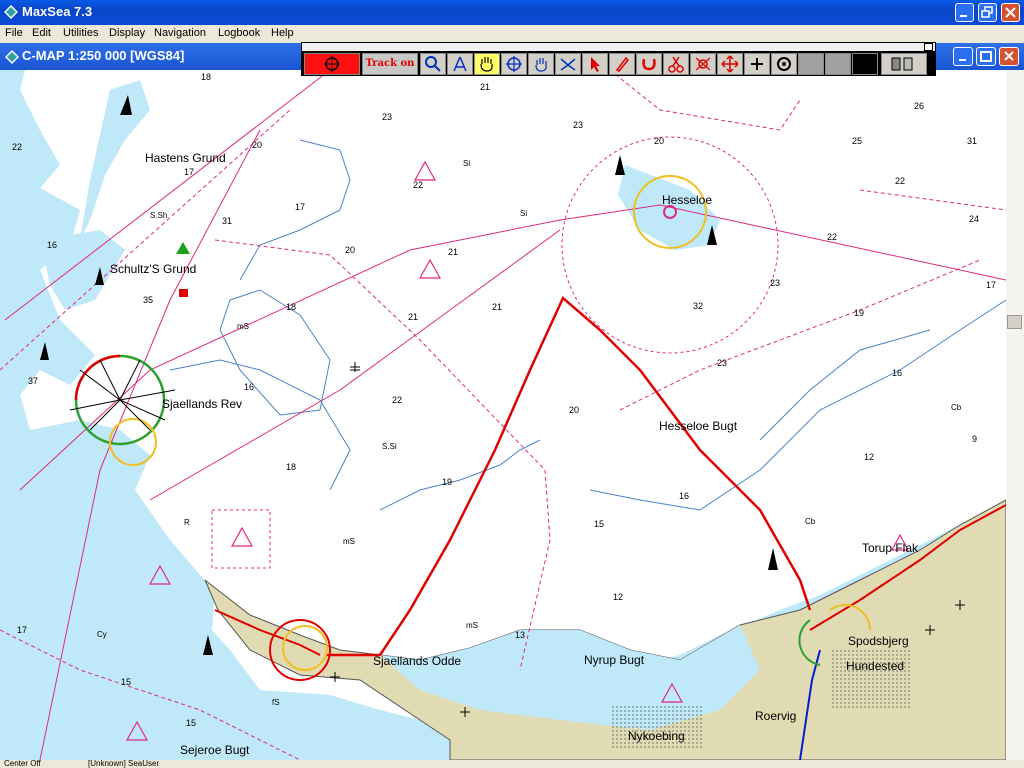 This screenshot has width=1024, height=768. I want to click on toolbar-close-icon, so click(928, 47).